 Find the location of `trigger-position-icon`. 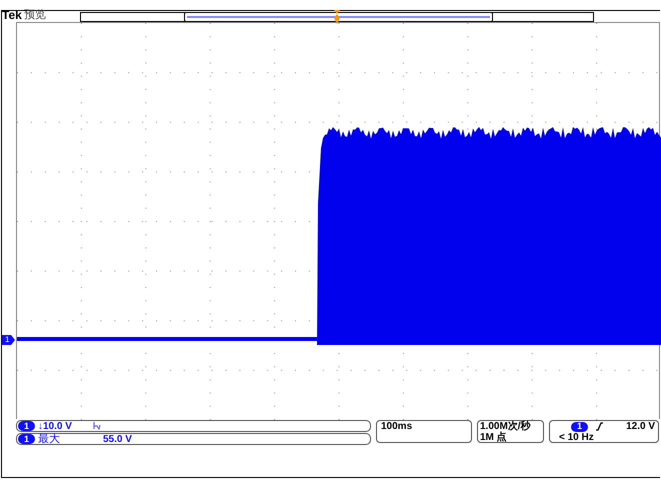

trigger-position-icon is located at coordinates (337, 17).